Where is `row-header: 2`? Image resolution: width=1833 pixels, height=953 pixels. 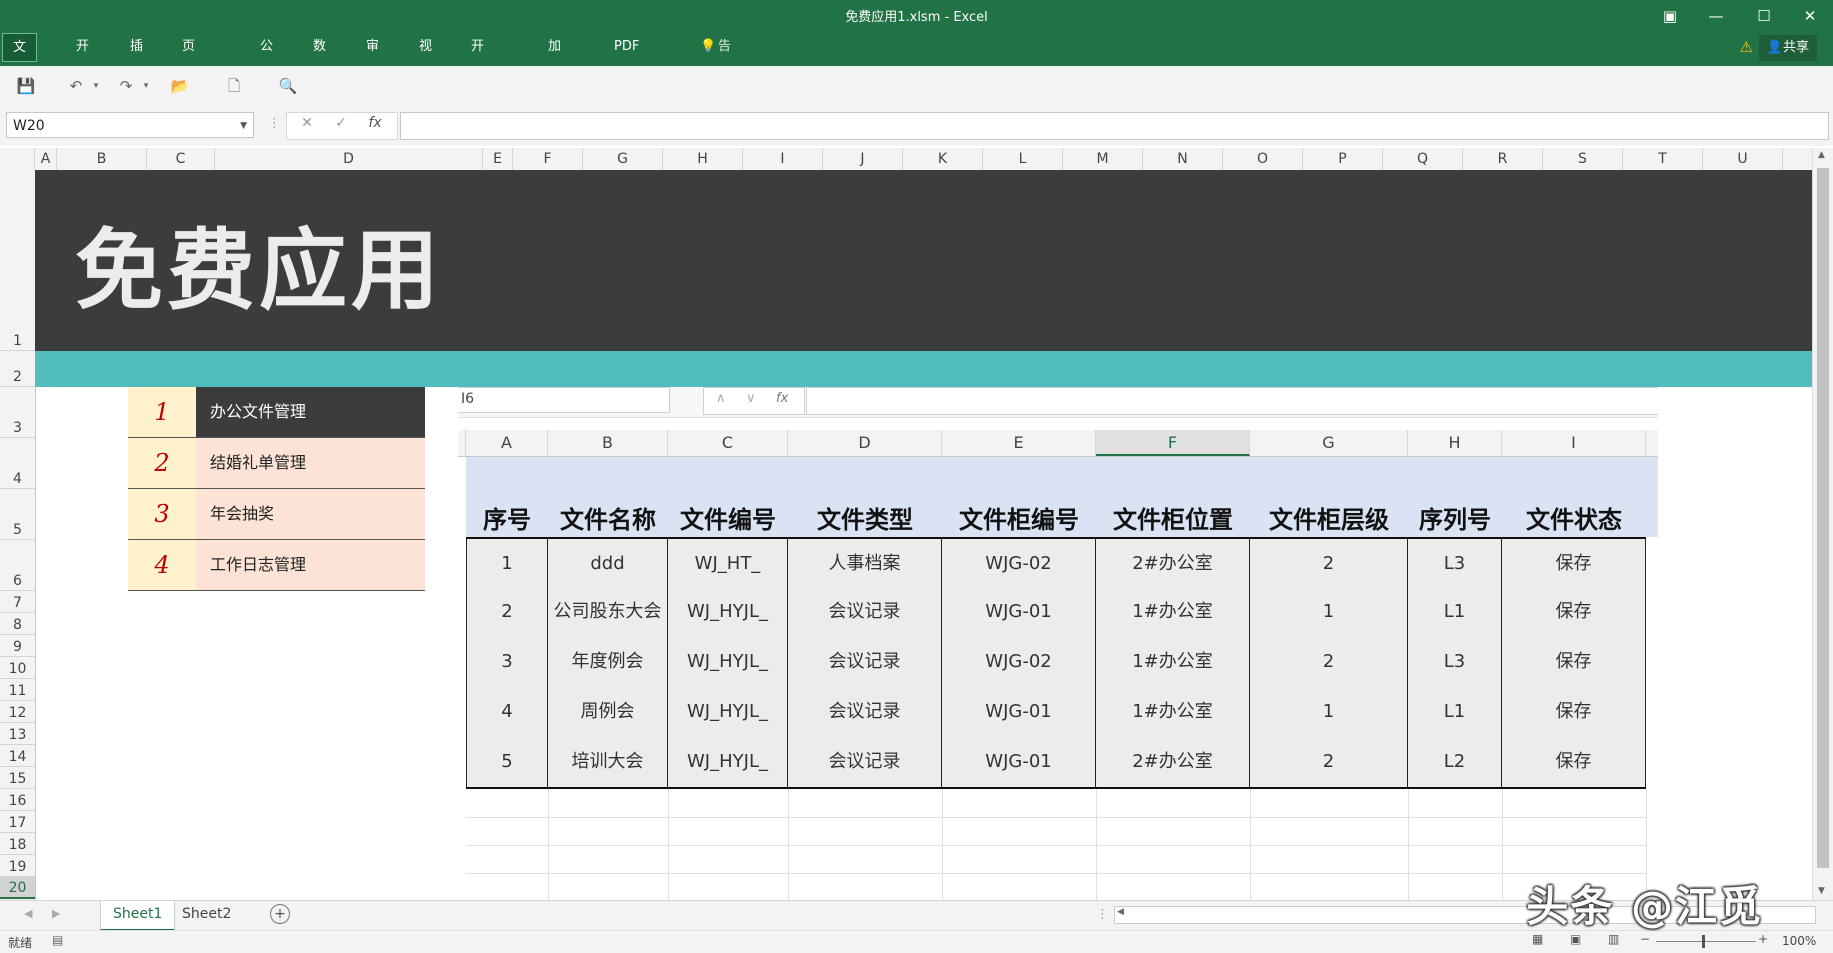 row-header: 2 is located at coordinates (17, 369).